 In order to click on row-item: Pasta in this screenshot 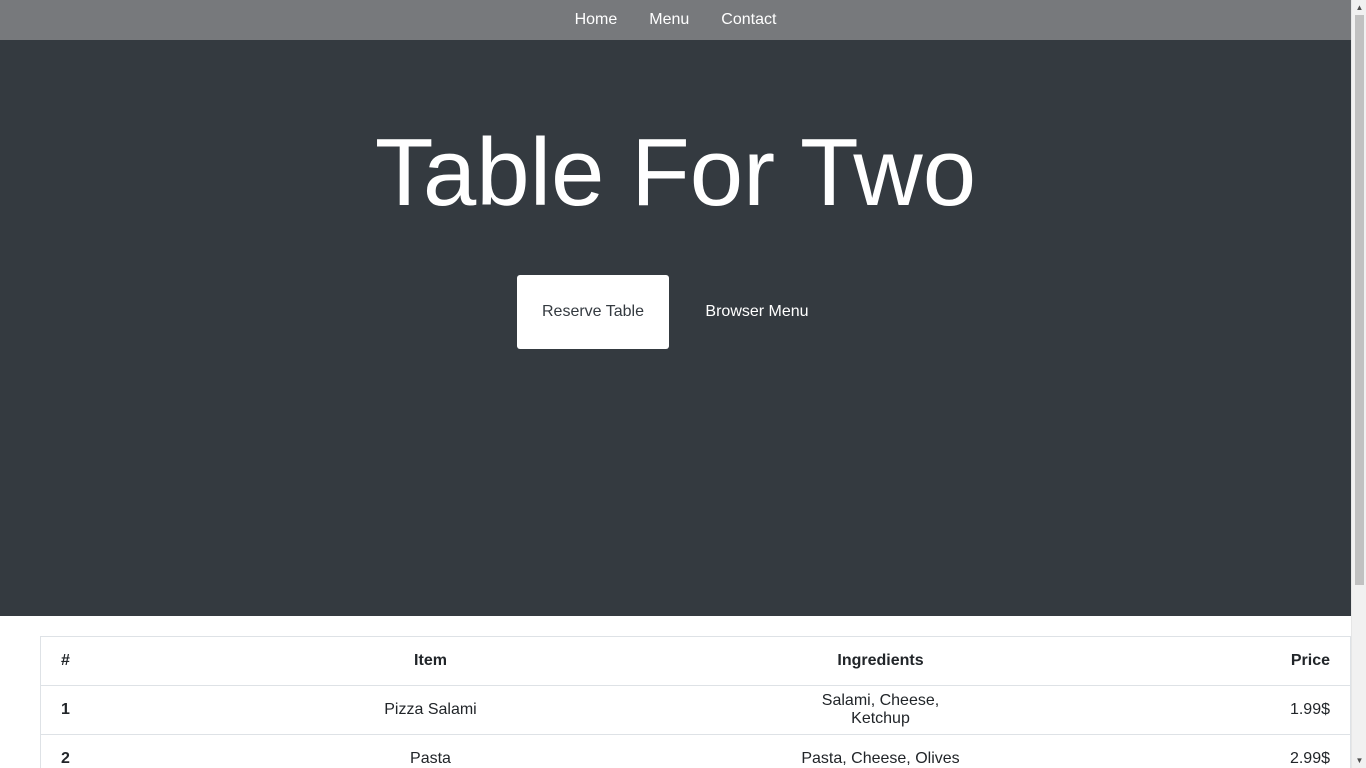, I will do `click(430, 751)`.